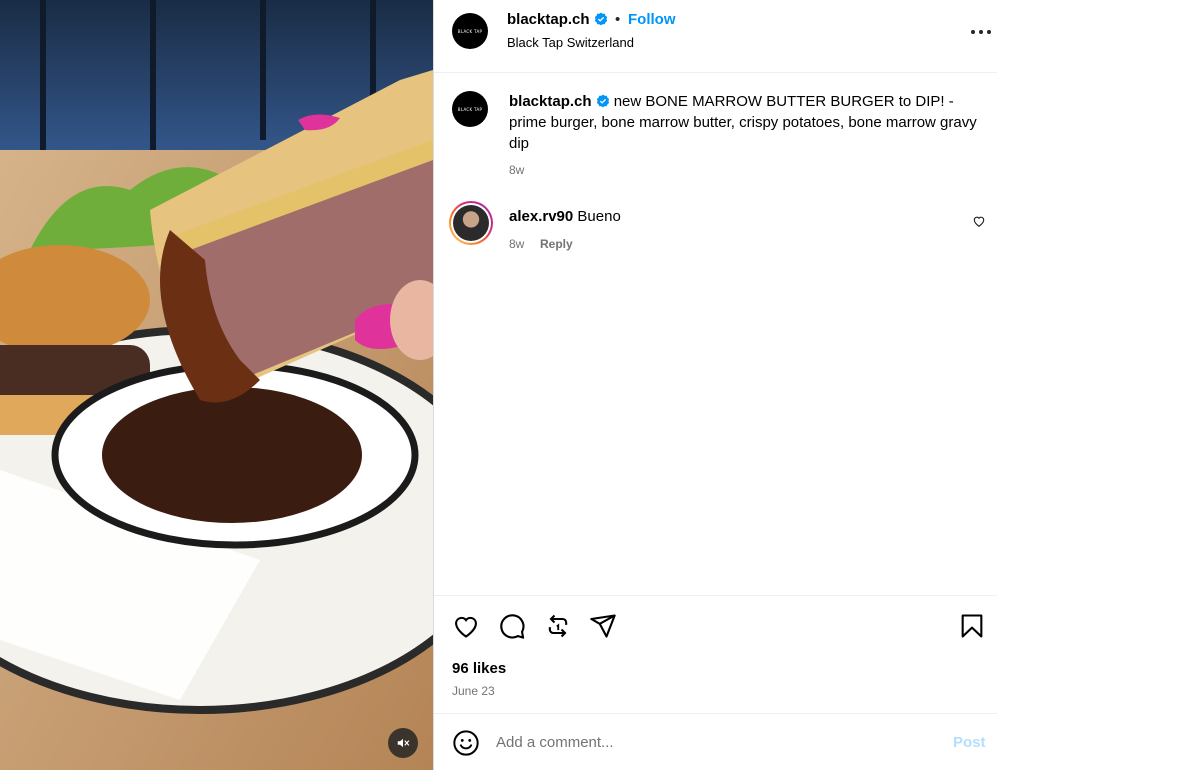  I want to click on emoji-icon, so click(466, 743).